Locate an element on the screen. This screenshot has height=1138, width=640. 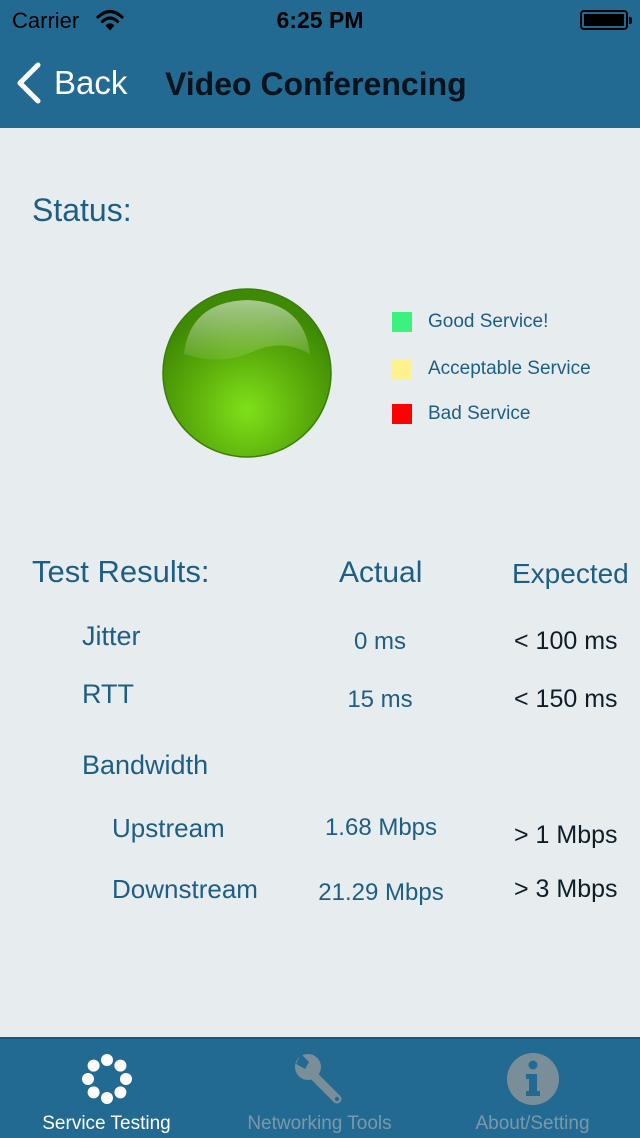
test-results-heading: Test Results: is located at coordinates (121, 571).